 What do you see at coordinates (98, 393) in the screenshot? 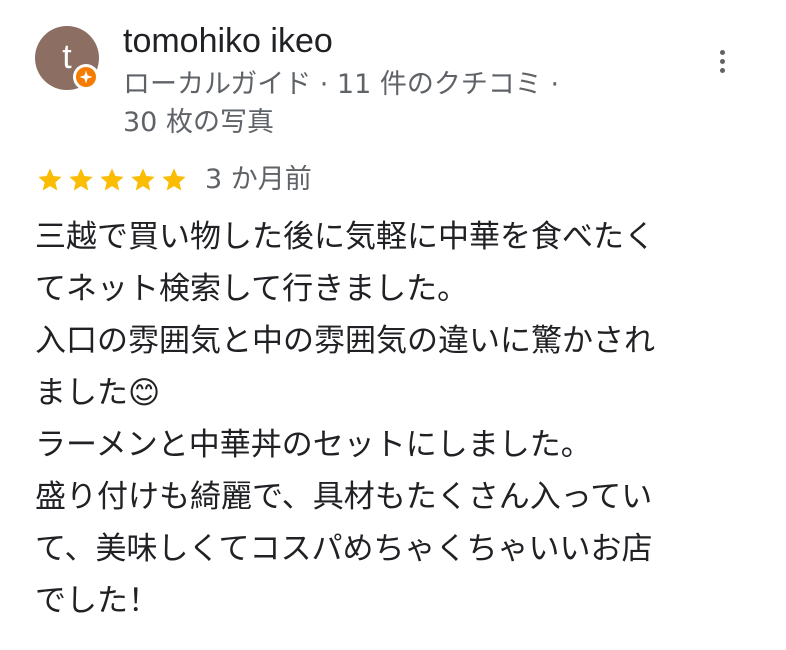
I see `review-text-line: ました😊` at bounding box center [98, 393].